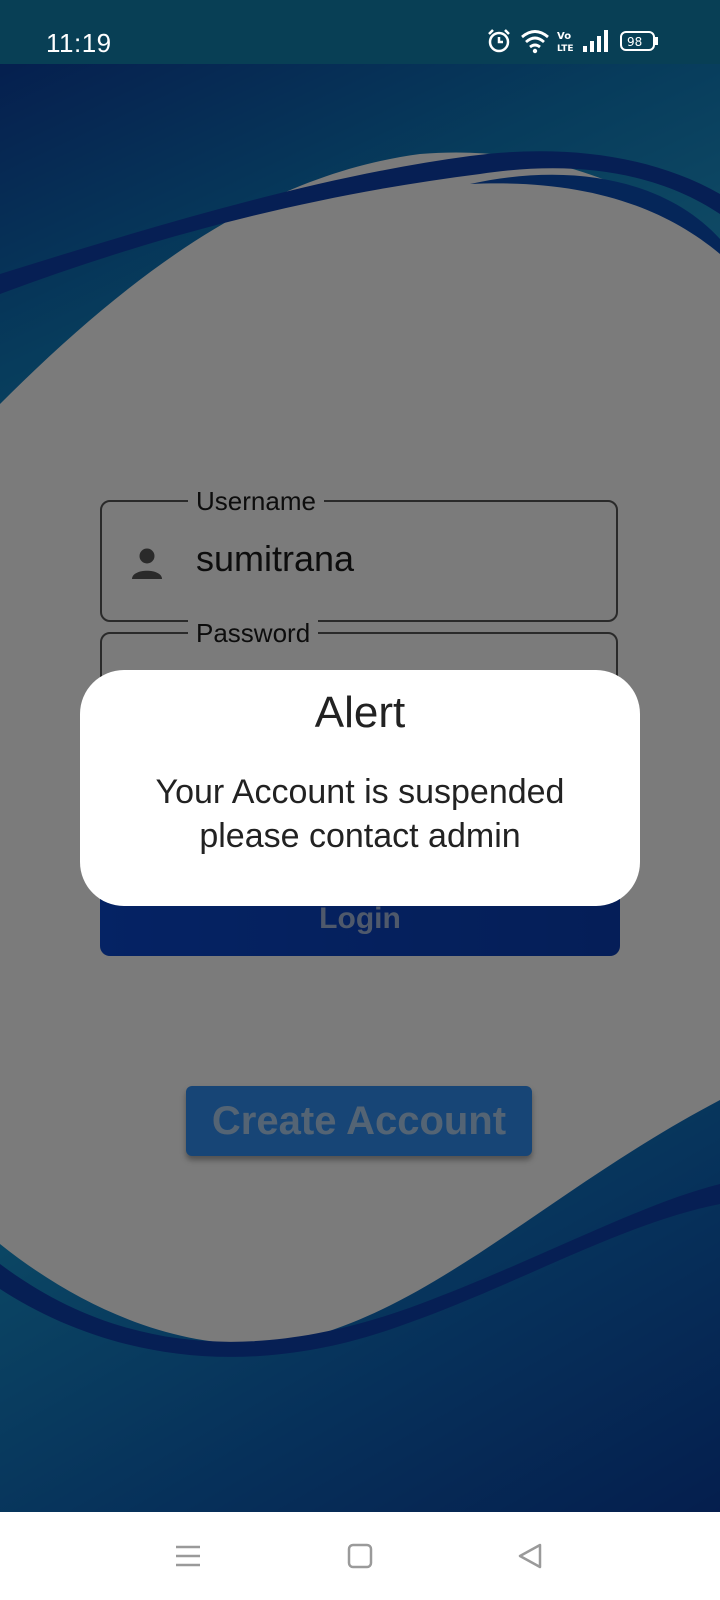 This screenshot has width=720, height=1600. I want to click on wifi-icon, so click(535, 42).